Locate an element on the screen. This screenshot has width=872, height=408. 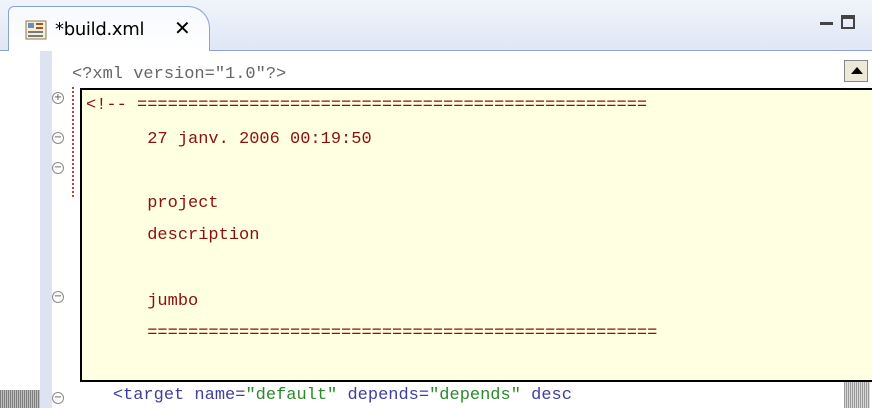
target-tag: <target name= is located at coordinates (179, 395).